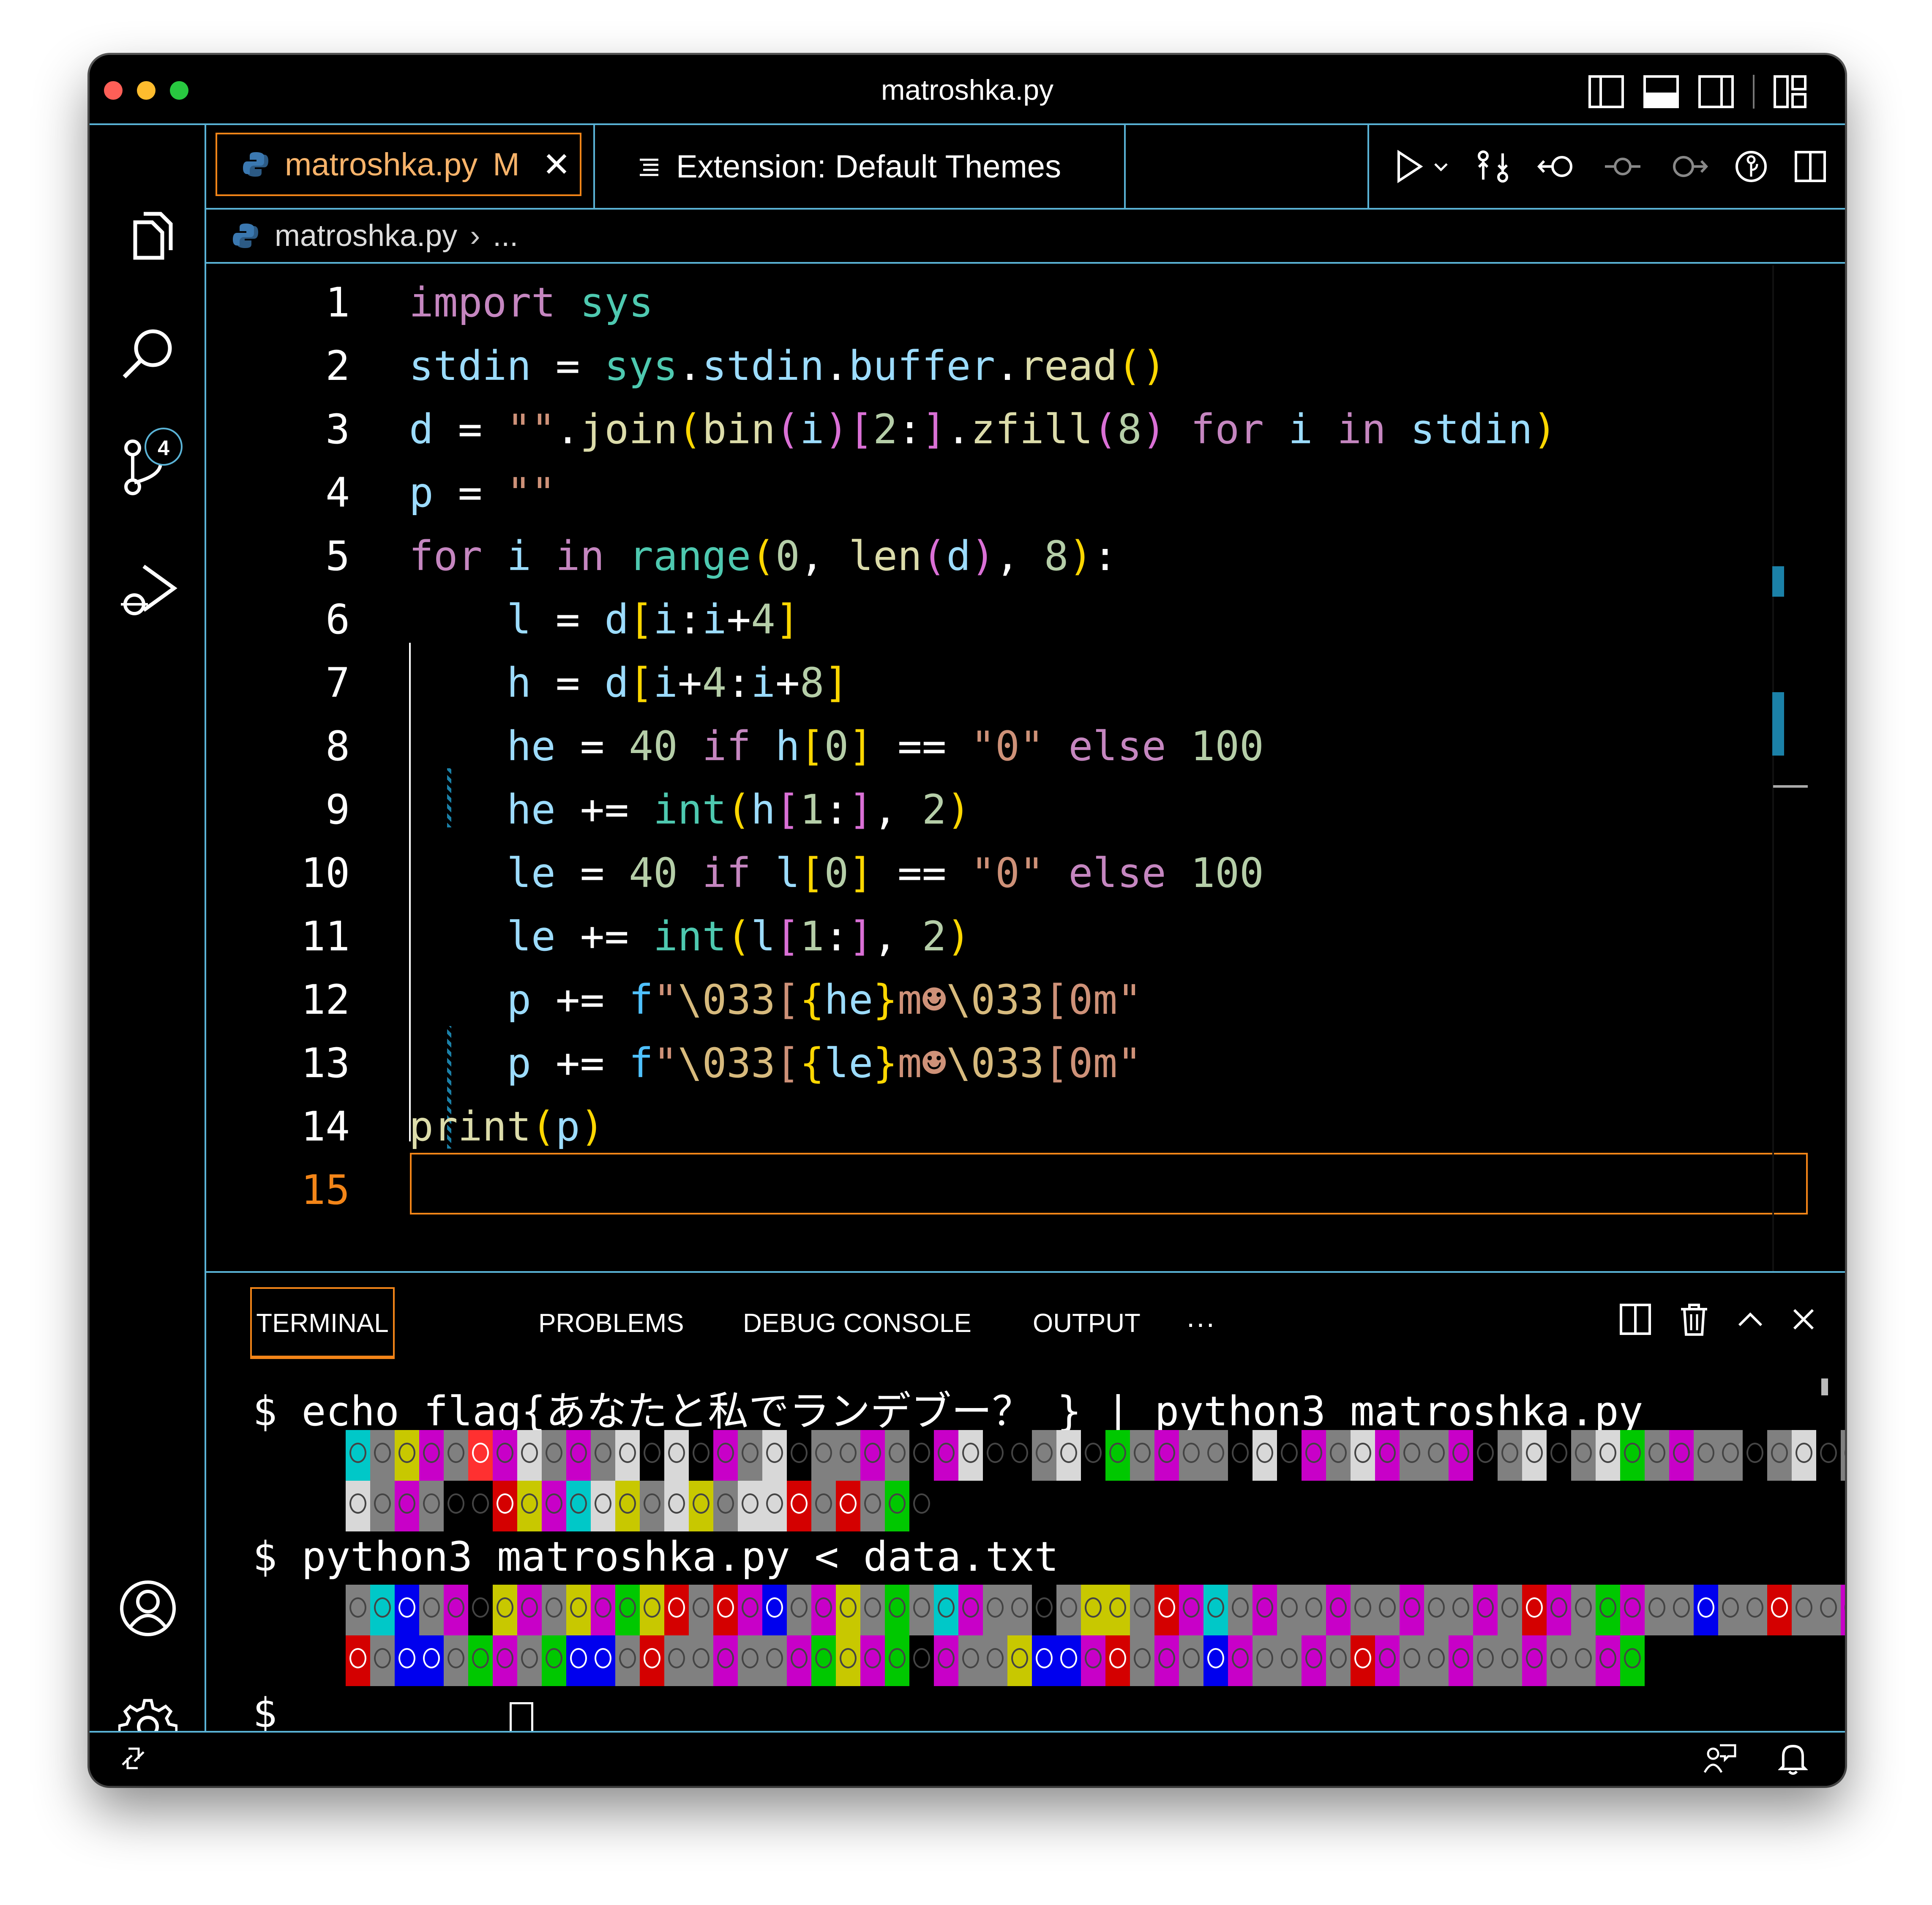  What do you see at coordinates (1200, 1323) in the screenshot?
I see `panel-more-icon: ···` at bounding box center [1200, 1323].